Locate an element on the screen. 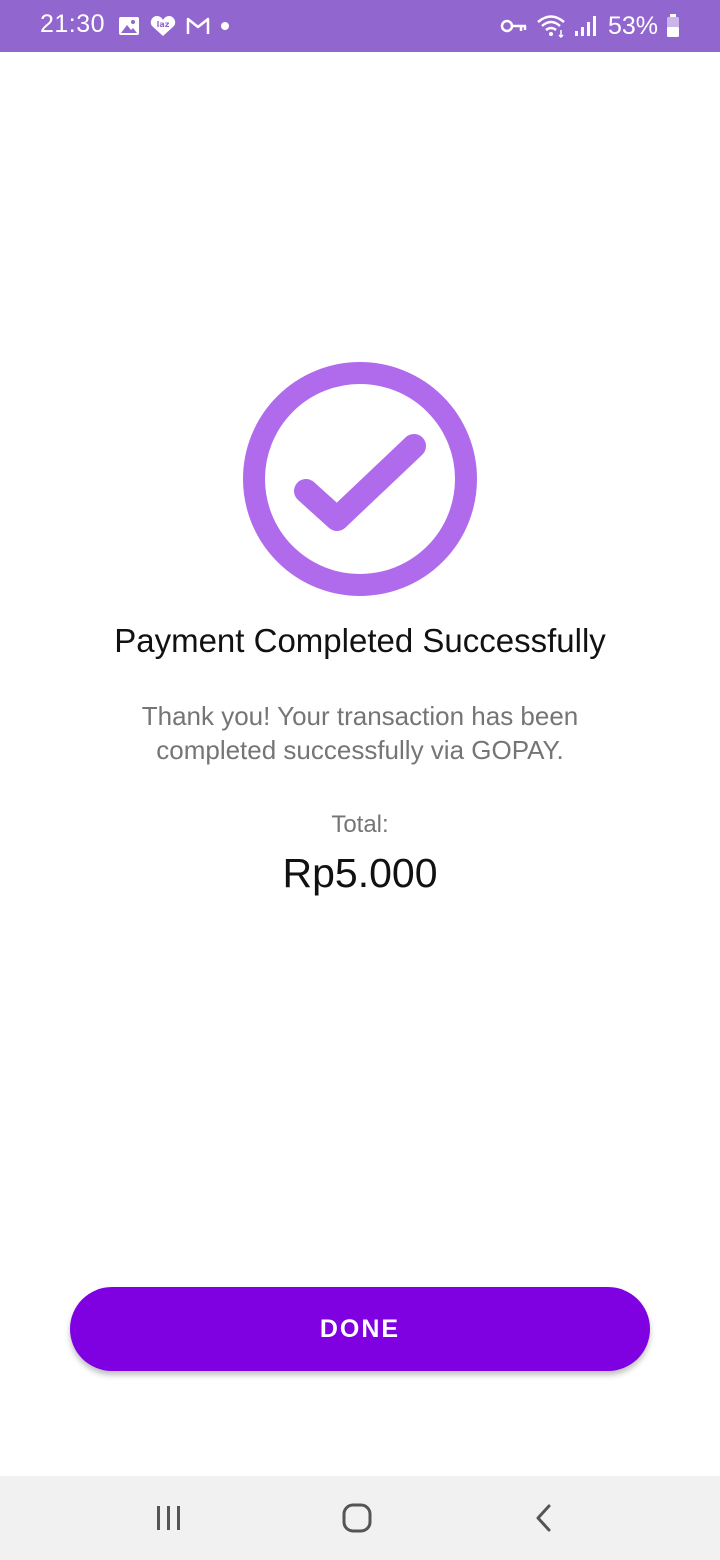 The image size is (720, 1560). home-icon is located at coordinates (357, 1518).